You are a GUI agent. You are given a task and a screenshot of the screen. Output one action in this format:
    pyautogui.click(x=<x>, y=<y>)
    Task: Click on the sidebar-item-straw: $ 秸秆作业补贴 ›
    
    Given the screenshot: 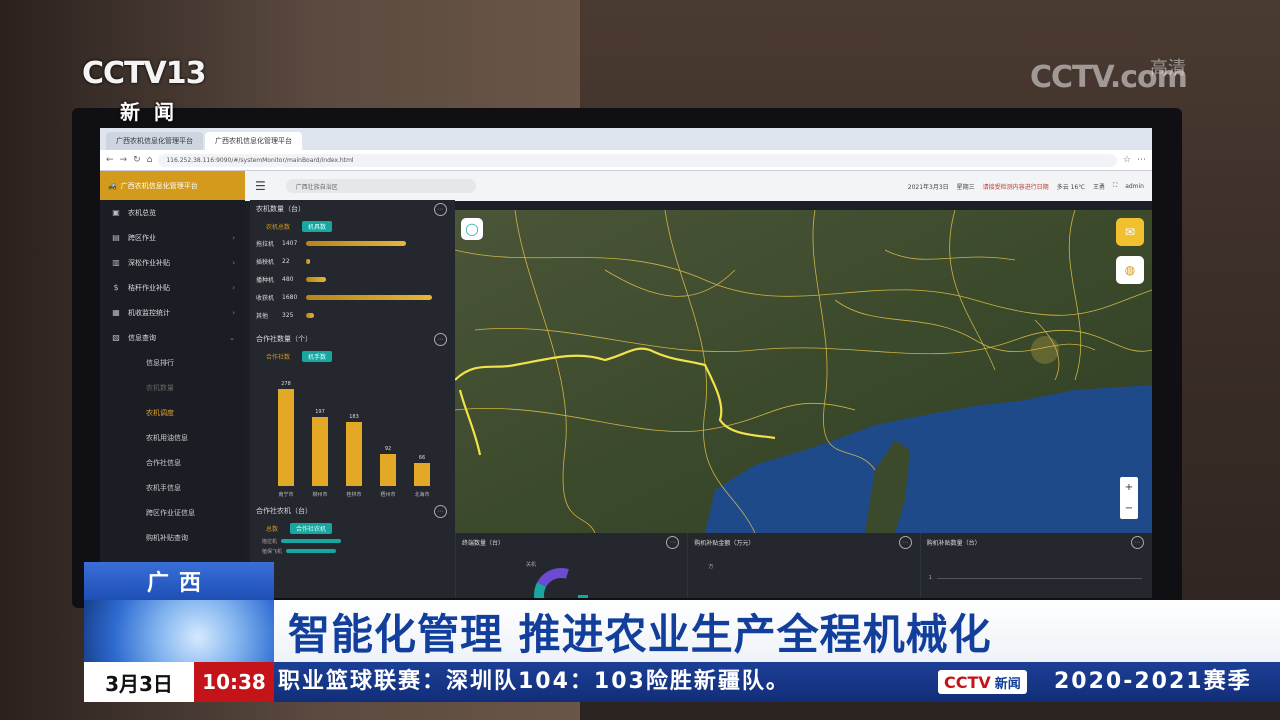 What is the action you would take?
    pyautogui.click(x=172, y=287)
    